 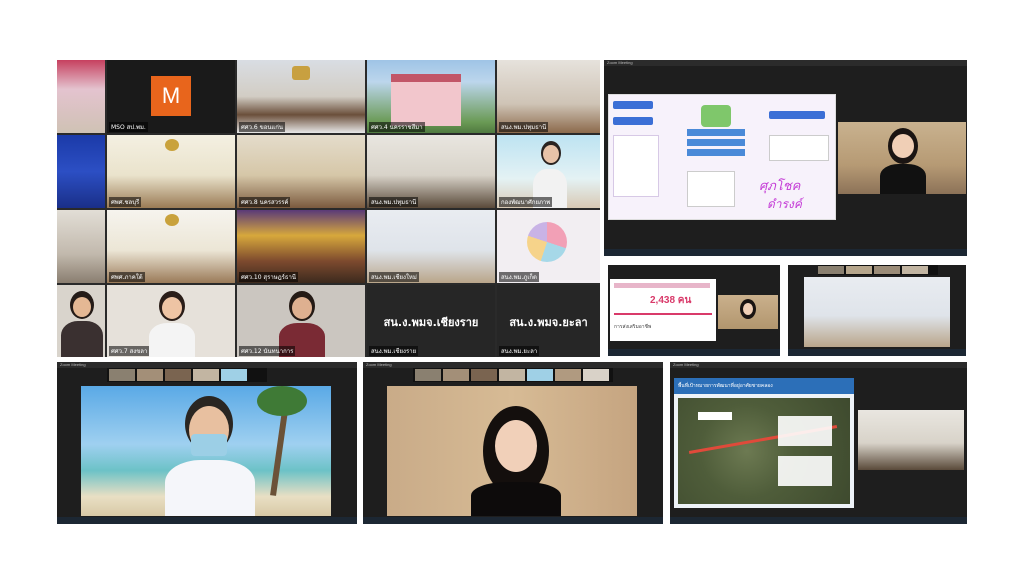 What do you see at coordinates (671, 300) in the screenshot?
I see `stat-number: 2,438 คน` at bounding box center [671, 300].